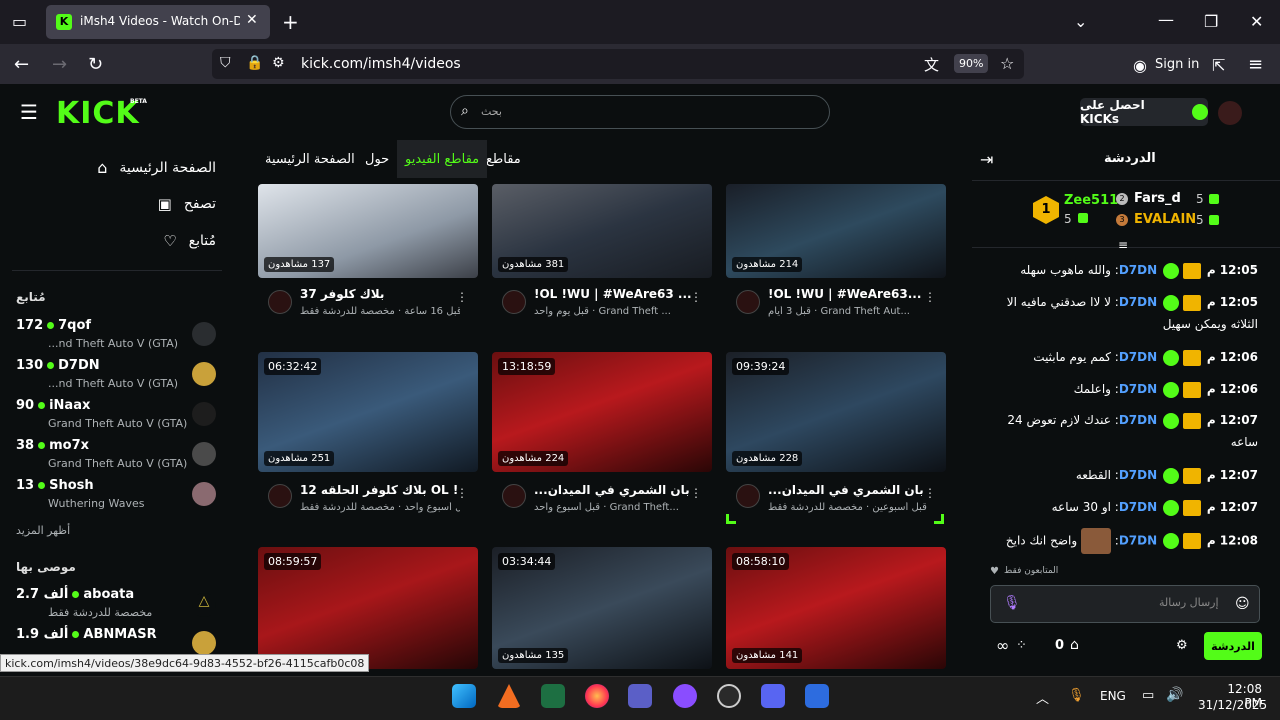 The height and width of the screenshot is (720, 1280). Describe the element at coordinates (640, 112) in the screenshot. I see `search-input: ⌕ بحث` at that location.